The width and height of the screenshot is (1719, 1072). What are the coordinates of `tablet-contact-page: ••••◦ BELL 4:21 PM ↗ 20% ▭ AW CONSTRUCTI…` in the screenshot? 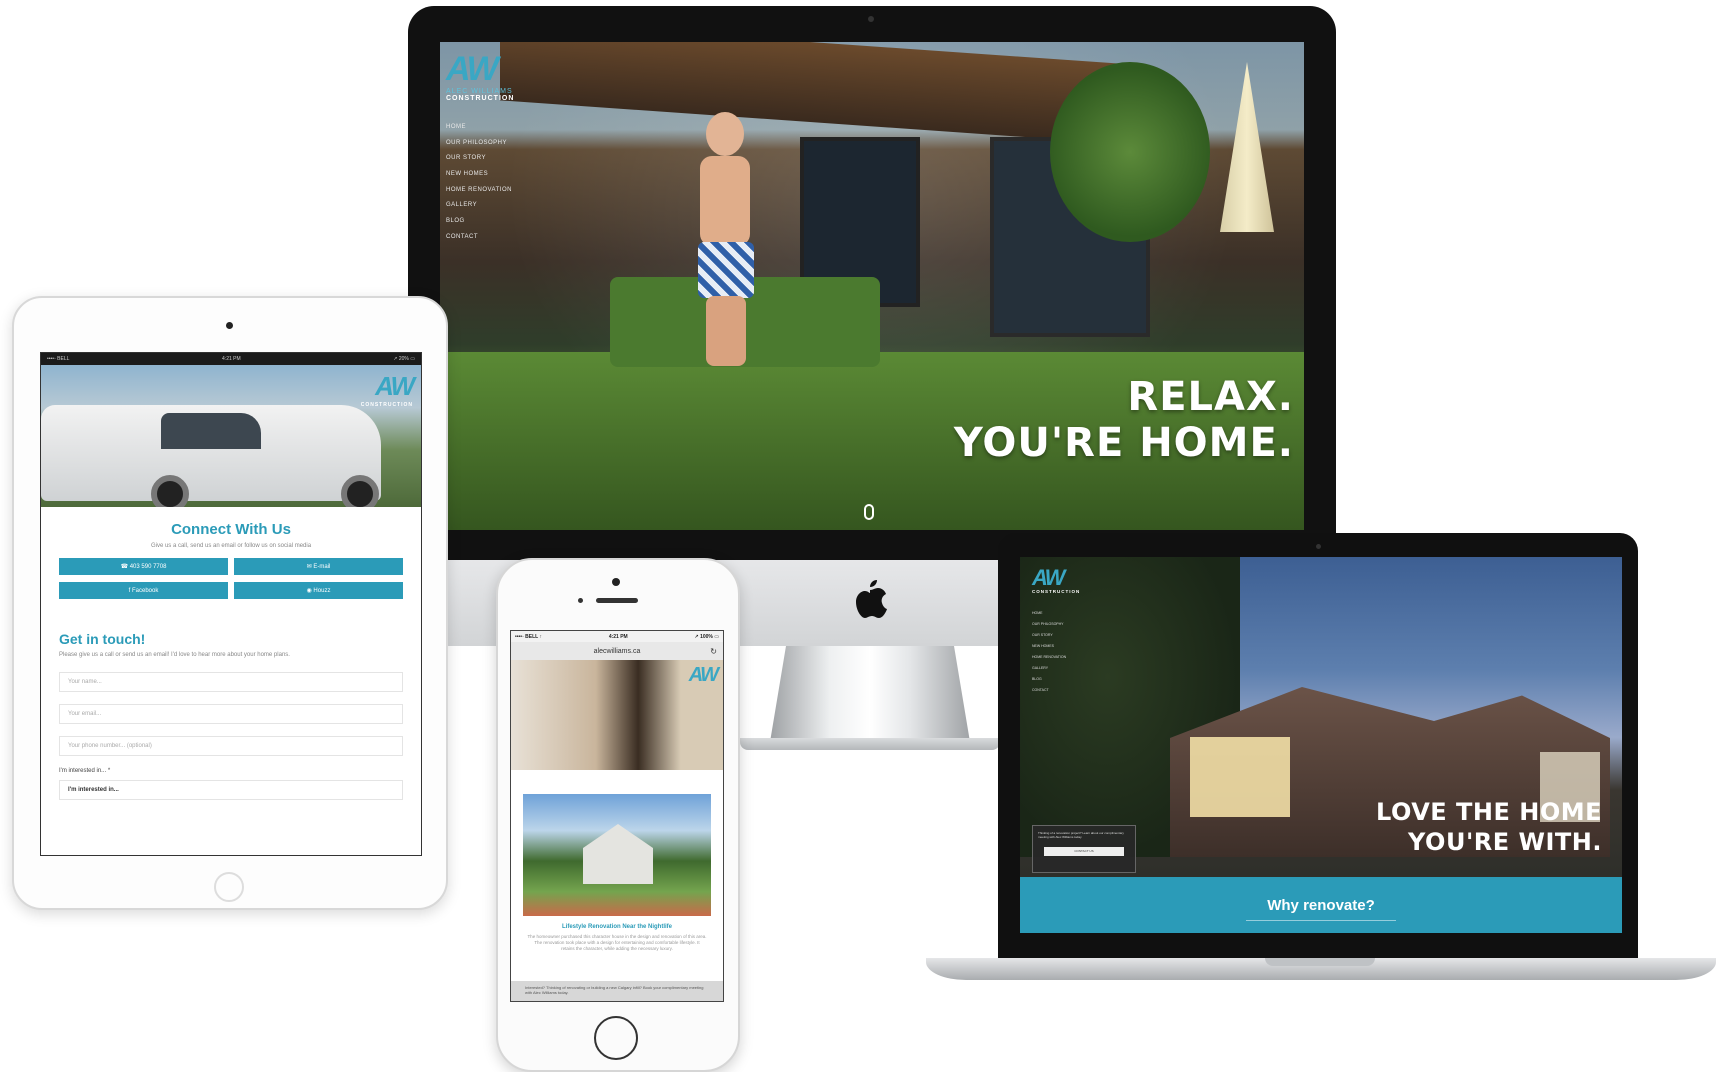 It's located at (231, 604).